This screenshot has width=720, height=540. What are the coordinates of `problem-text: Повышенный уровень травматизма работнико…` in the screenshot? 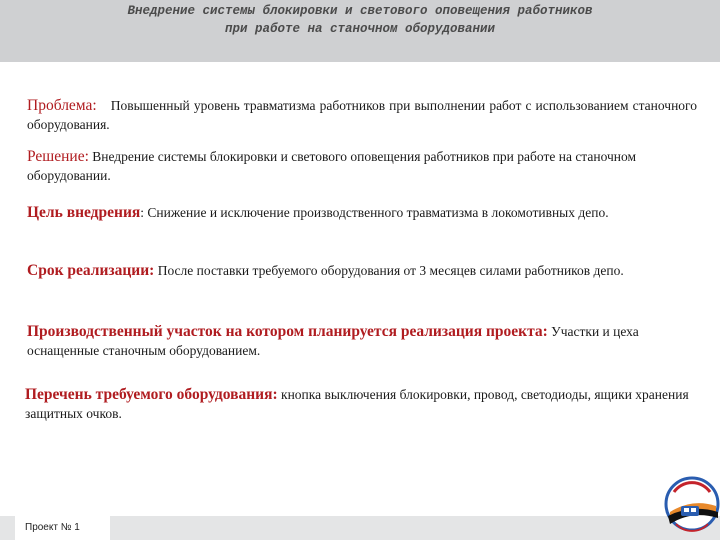 It's located at (362, 115).